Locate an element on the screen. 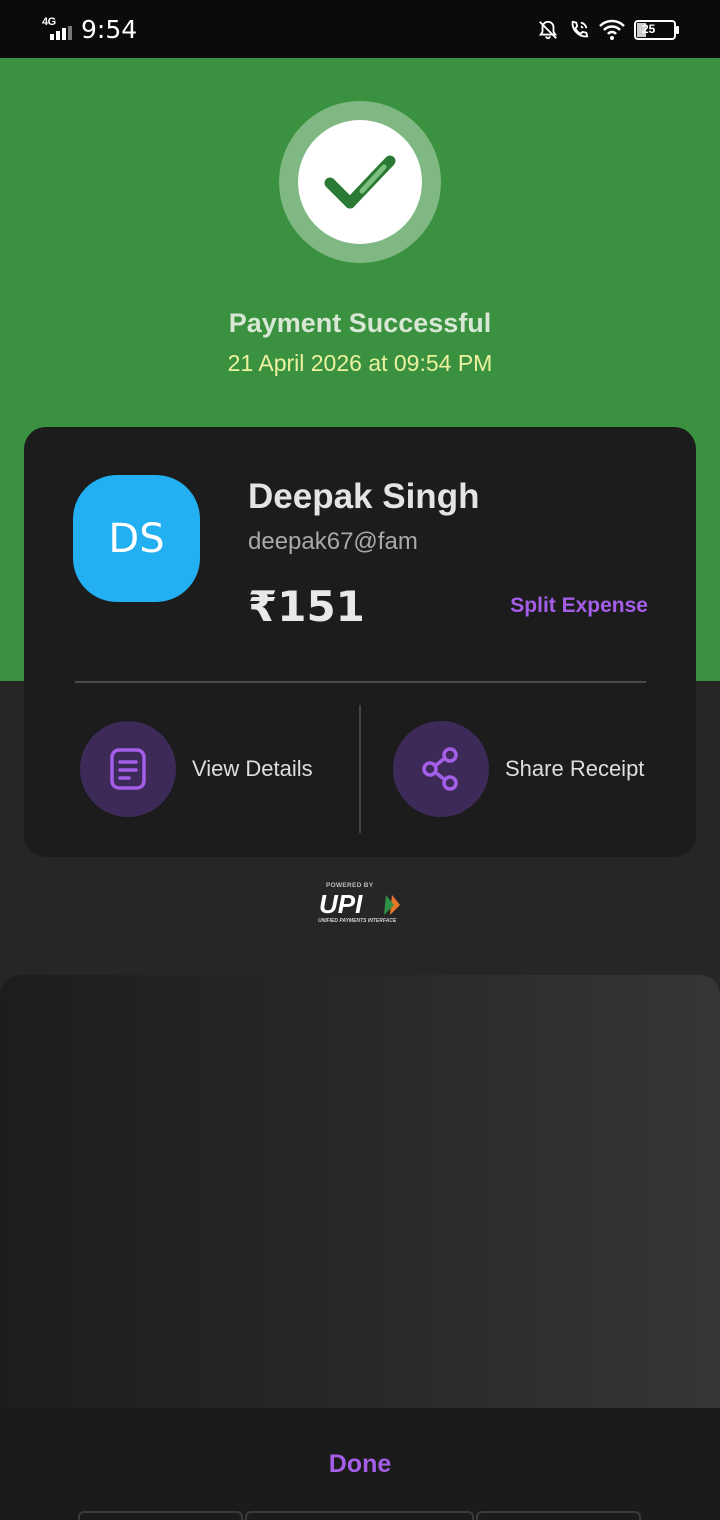 This screenshot has height=1520, width=720. success-badge is located at coordinates (360, 182).